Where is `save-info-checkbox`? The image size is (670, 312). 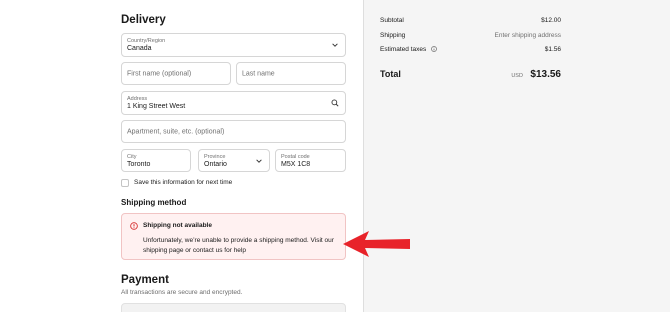 save-info-checkbox is located at coordinates (125, 183).